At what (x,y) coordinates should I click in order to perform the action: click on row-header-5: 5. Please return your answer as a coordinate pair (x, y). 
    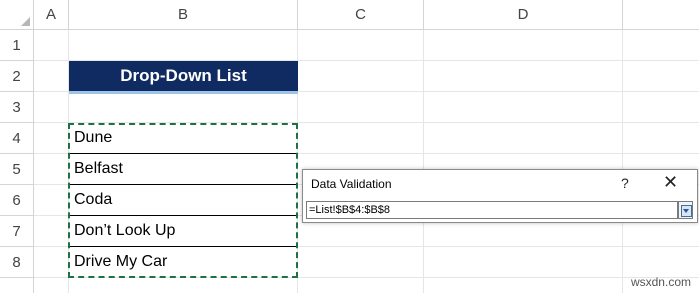
    Looking at the image, I should click on (17, 169).